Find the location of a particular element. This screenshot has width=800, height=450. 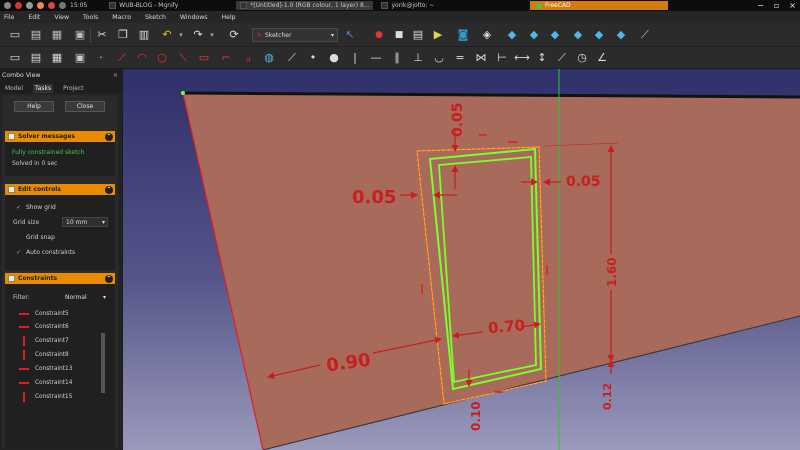

create-fillet-icon: ⌐ is located at coordinates (226, 58).